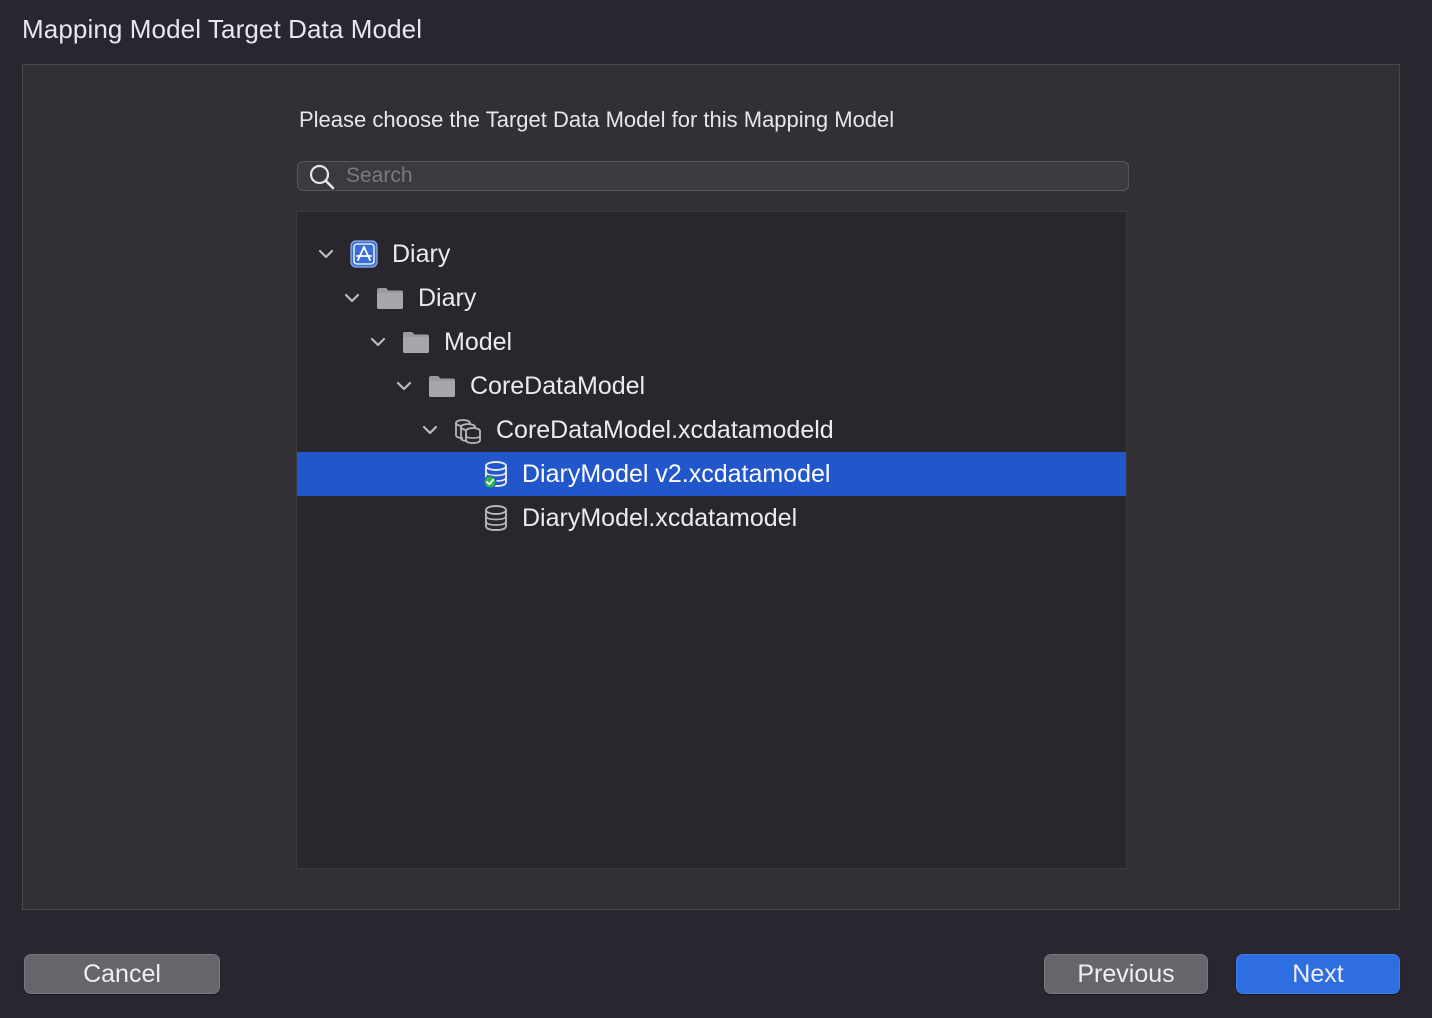 Image resolution: width=1432 pixels, height=1018 pixels. I want to click on tree-row-model-folder: Model, so click(711, 342).